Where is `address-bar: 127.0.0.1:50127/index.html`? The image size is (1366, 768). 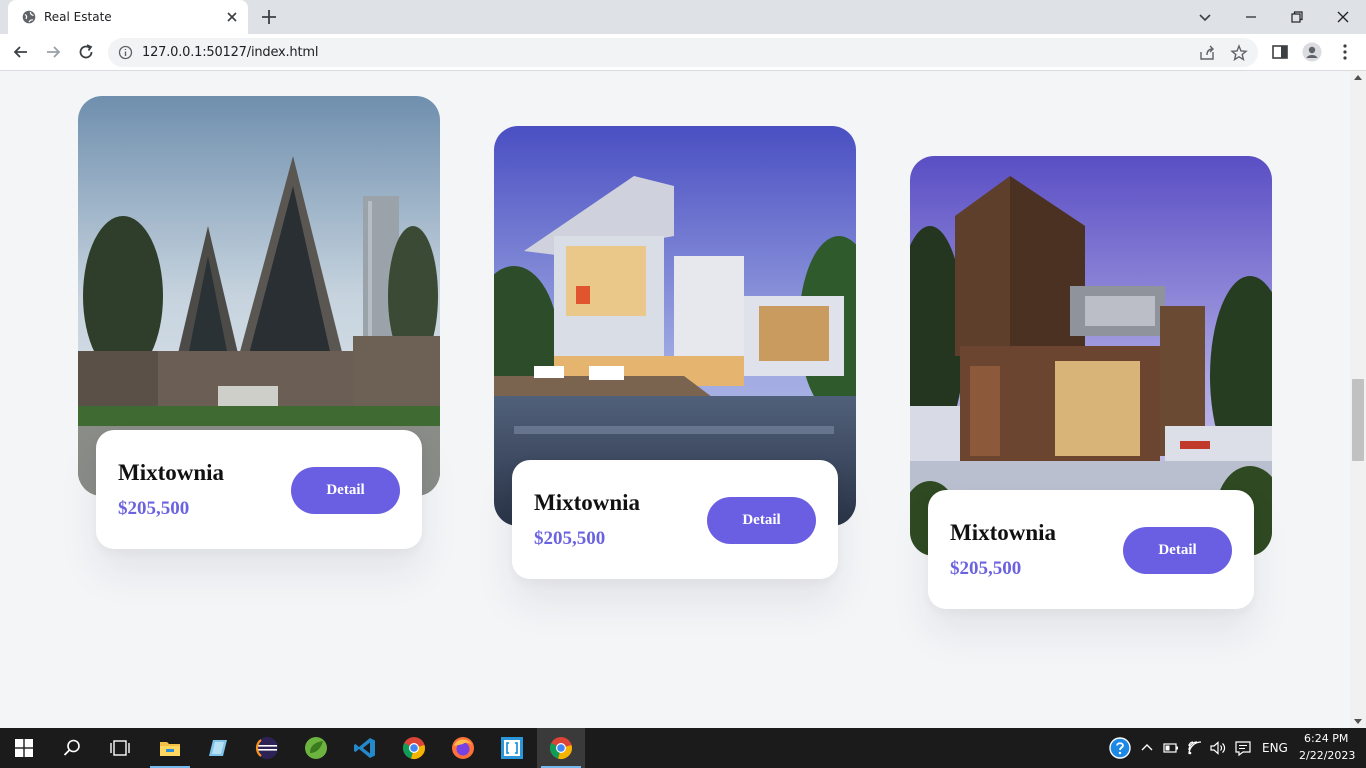 address-bar: 127.0.0.1:50127/index.html is located at coordinates (683, 52).